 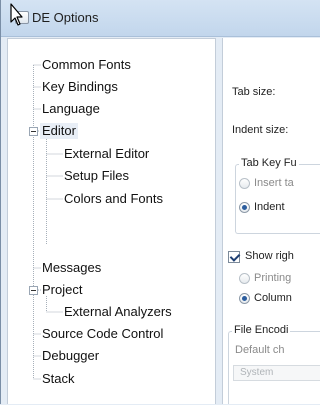 I want to click on mouse-cursor-icon, so click(x=16, y=14).